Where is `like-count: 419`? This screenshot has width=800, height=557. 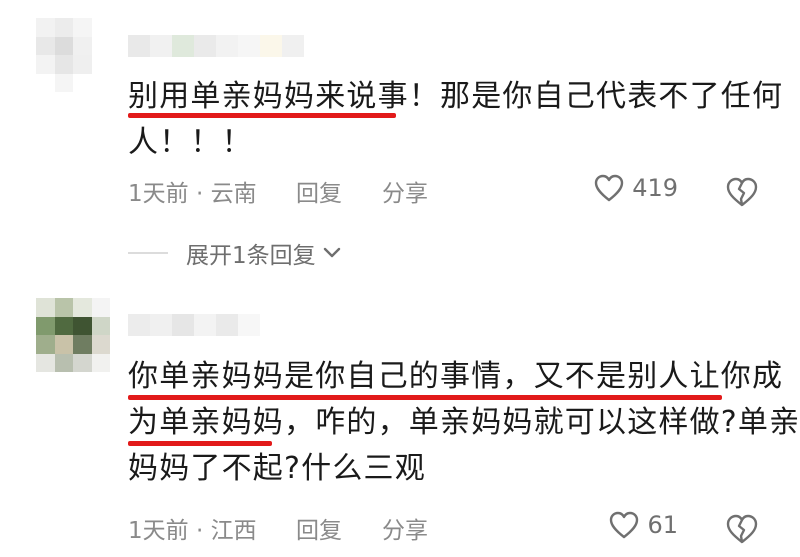
like-count: 419 is located at coordinates (655, 188).